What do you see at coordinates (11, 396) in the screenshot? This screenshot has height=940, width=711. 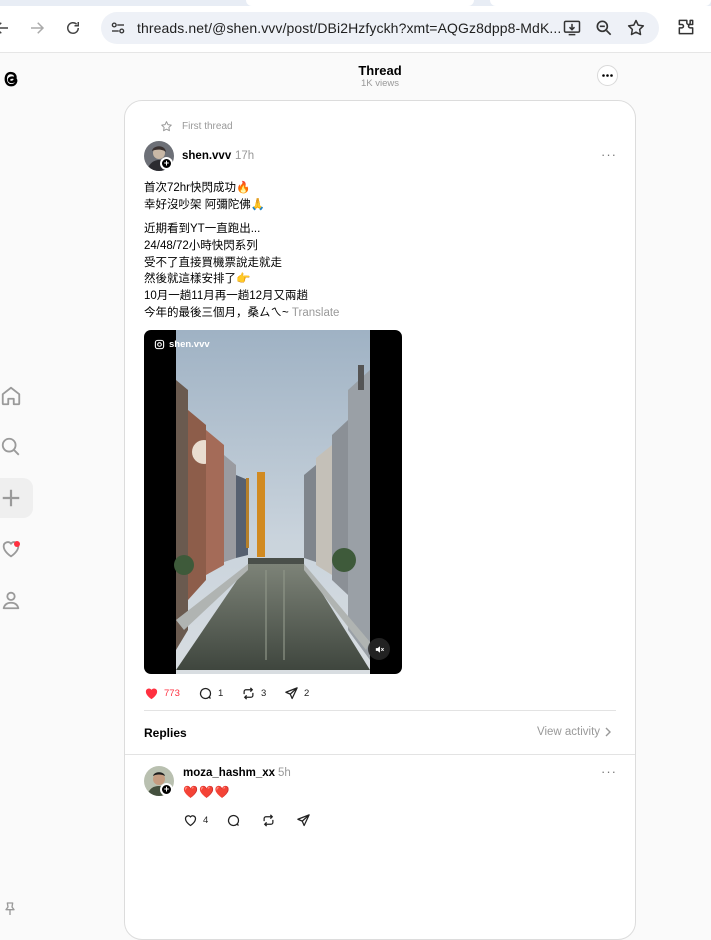 I see `home-icon` at bounding box center [11, 396].